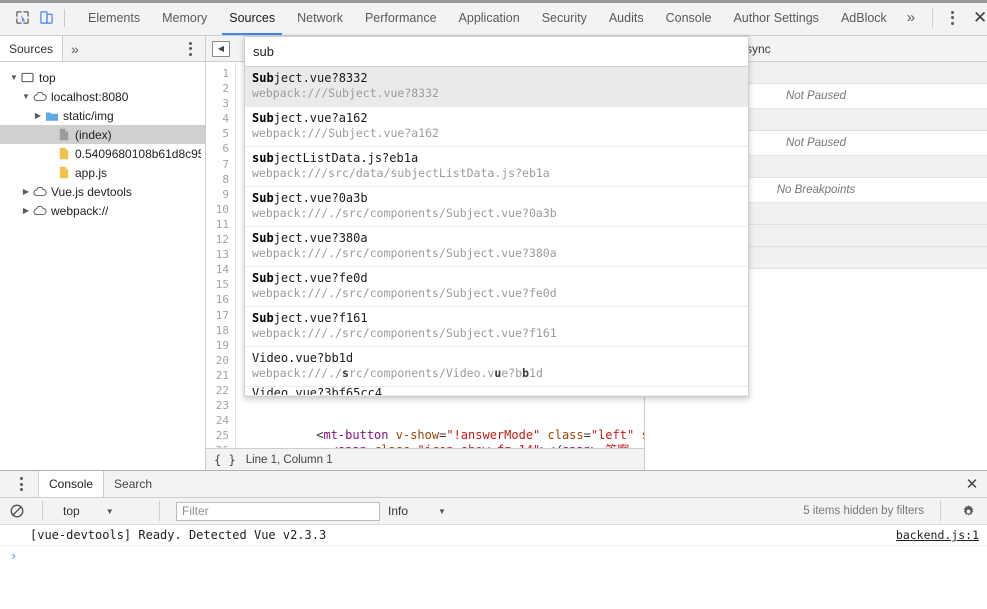 This screenshot has height=609, width=987. I want to click on drawer-menu-icon, so click(21, 484).